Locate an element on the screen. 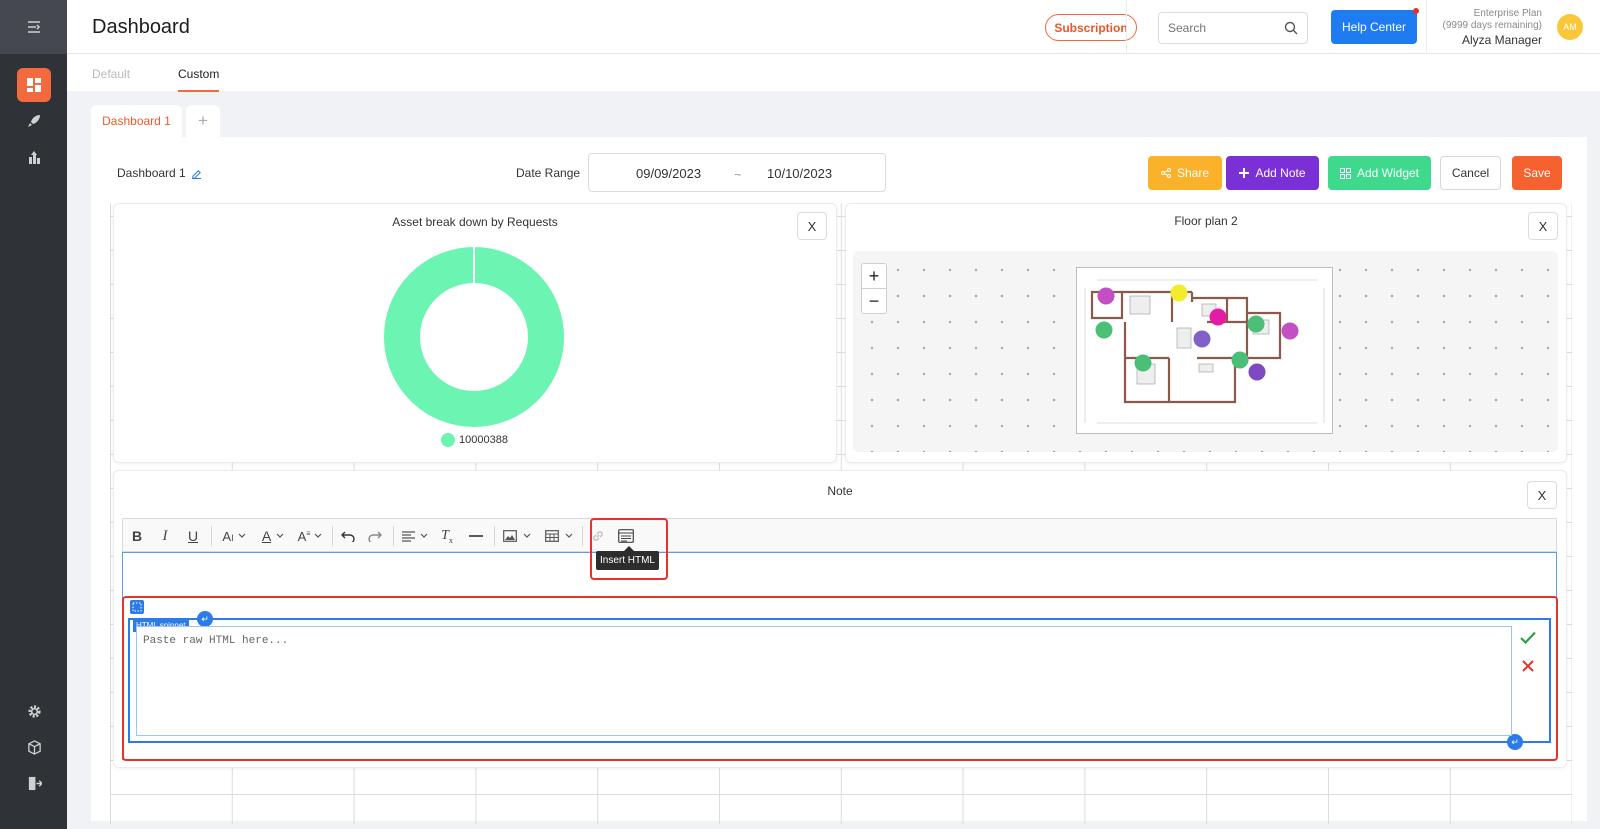 This screenshot has height=829, width=1600. avatar: AM is located at coordinates (1570, 27).